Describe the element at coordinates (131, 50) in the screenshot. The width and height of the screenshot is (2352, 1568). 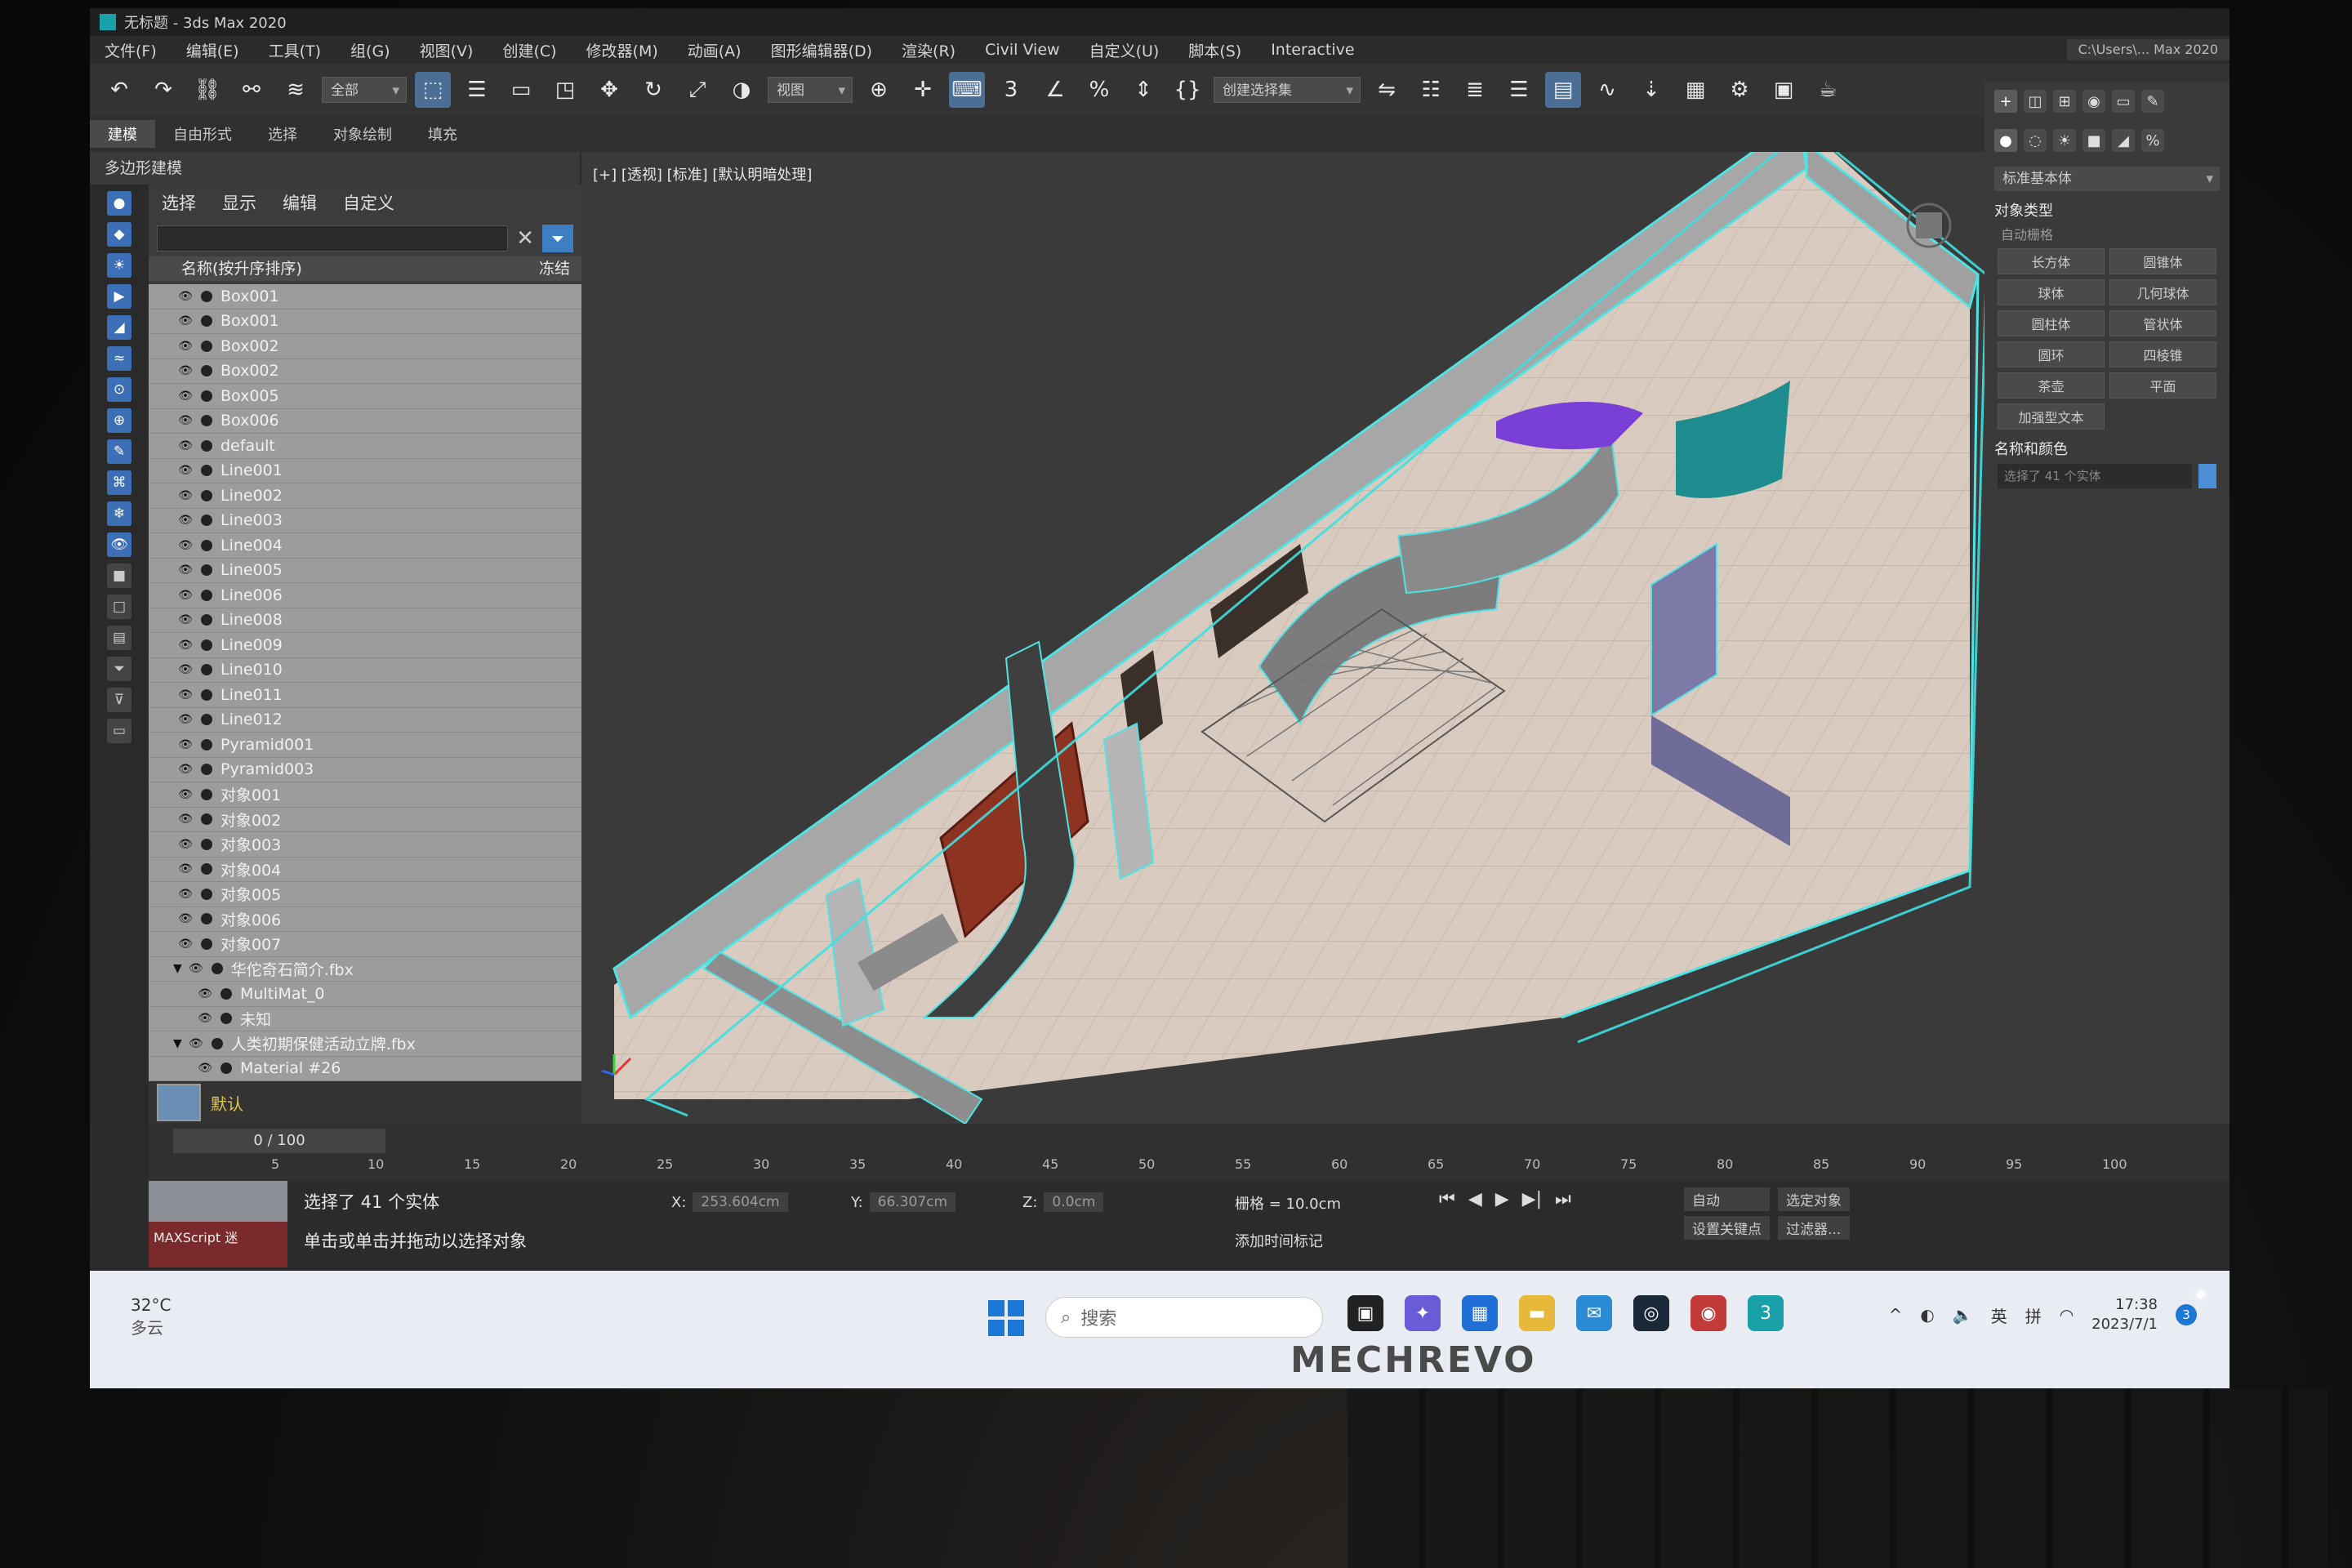
I see `menu-item-0: 文件(F)` at that location.